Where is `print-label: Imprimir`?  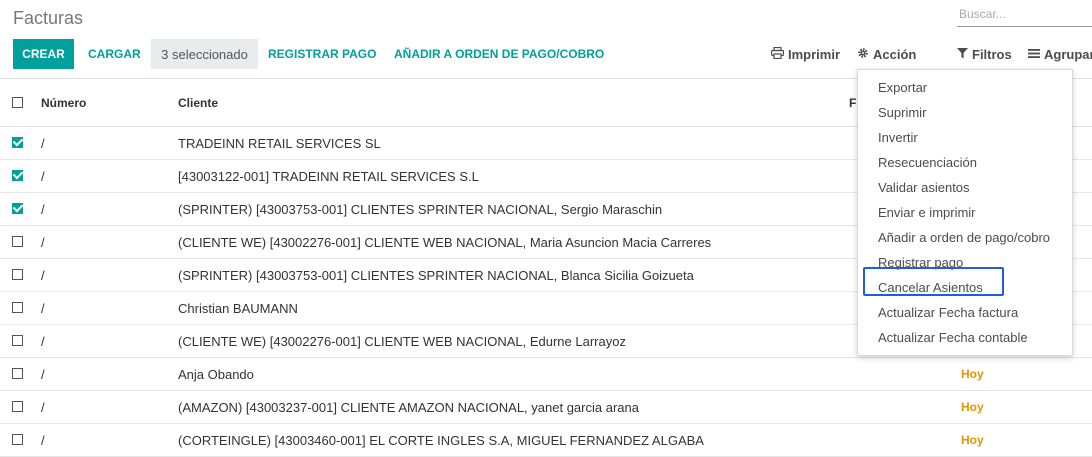
print-label: Imprimir is located at coordinates (814, 54).